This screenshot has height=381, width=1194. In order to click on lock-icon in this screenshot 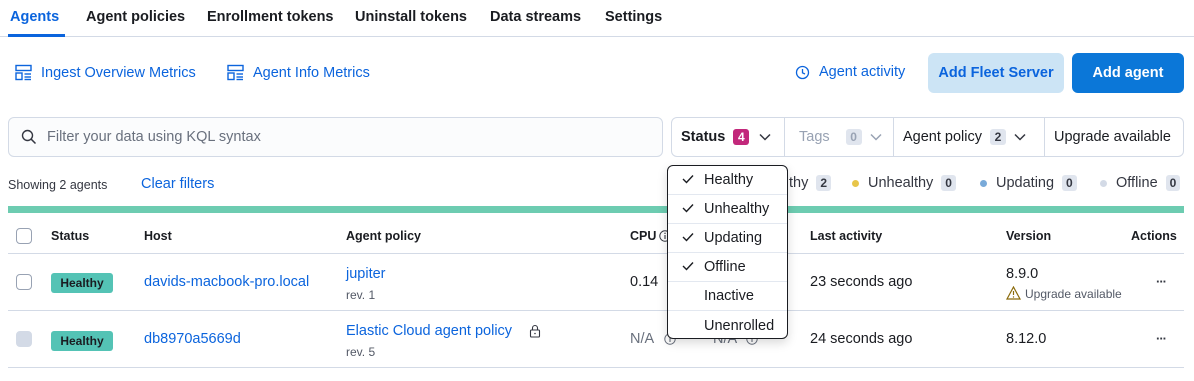, I will do `click(535, 331)`.